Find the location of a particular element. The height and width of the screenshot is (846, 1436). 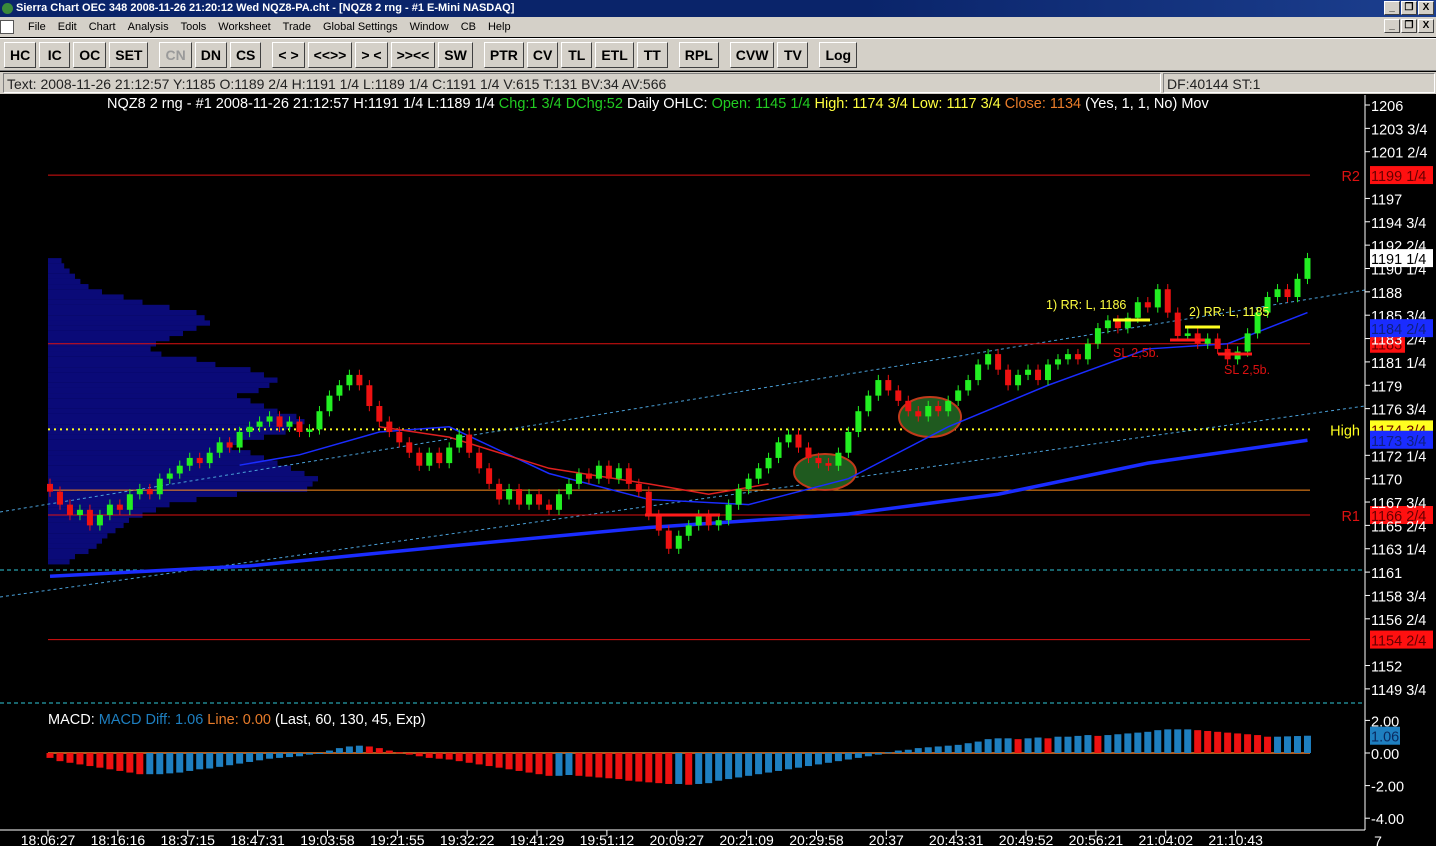

toolbar-button-cs: CS is located at coordinates (245, 54).